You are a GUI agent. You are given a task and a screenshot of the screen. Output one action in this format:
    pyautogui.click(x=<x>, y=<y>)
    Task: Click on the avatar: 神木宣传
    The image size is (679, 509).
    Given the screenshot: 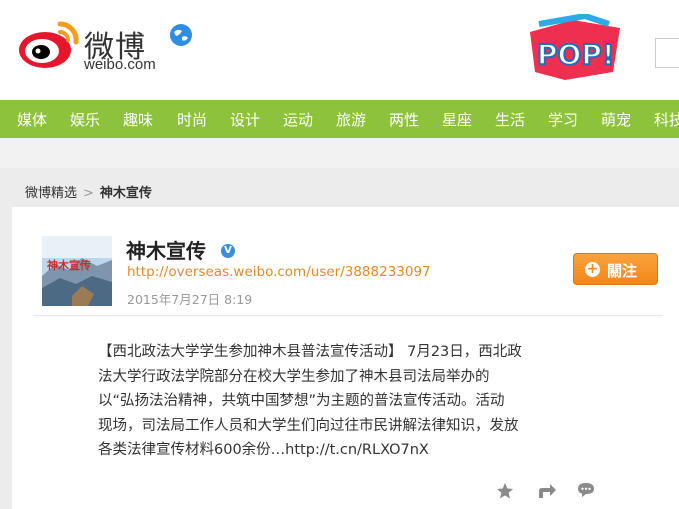 What is the action you would take?
    pyautogui.click(x=77, y=271)
    